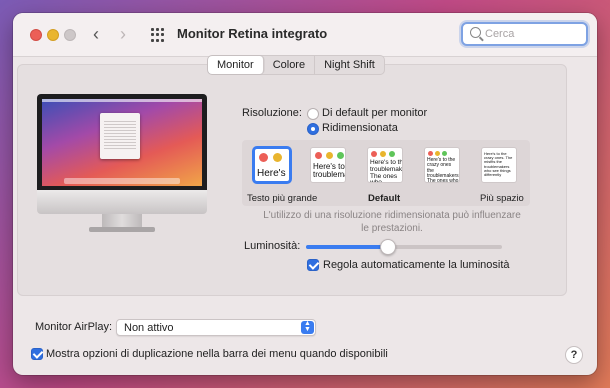  What do you see at coordinates (313, 265) in the screenshot?
I see `auto-brightness-checkbox` at bounding box center [313, 265].